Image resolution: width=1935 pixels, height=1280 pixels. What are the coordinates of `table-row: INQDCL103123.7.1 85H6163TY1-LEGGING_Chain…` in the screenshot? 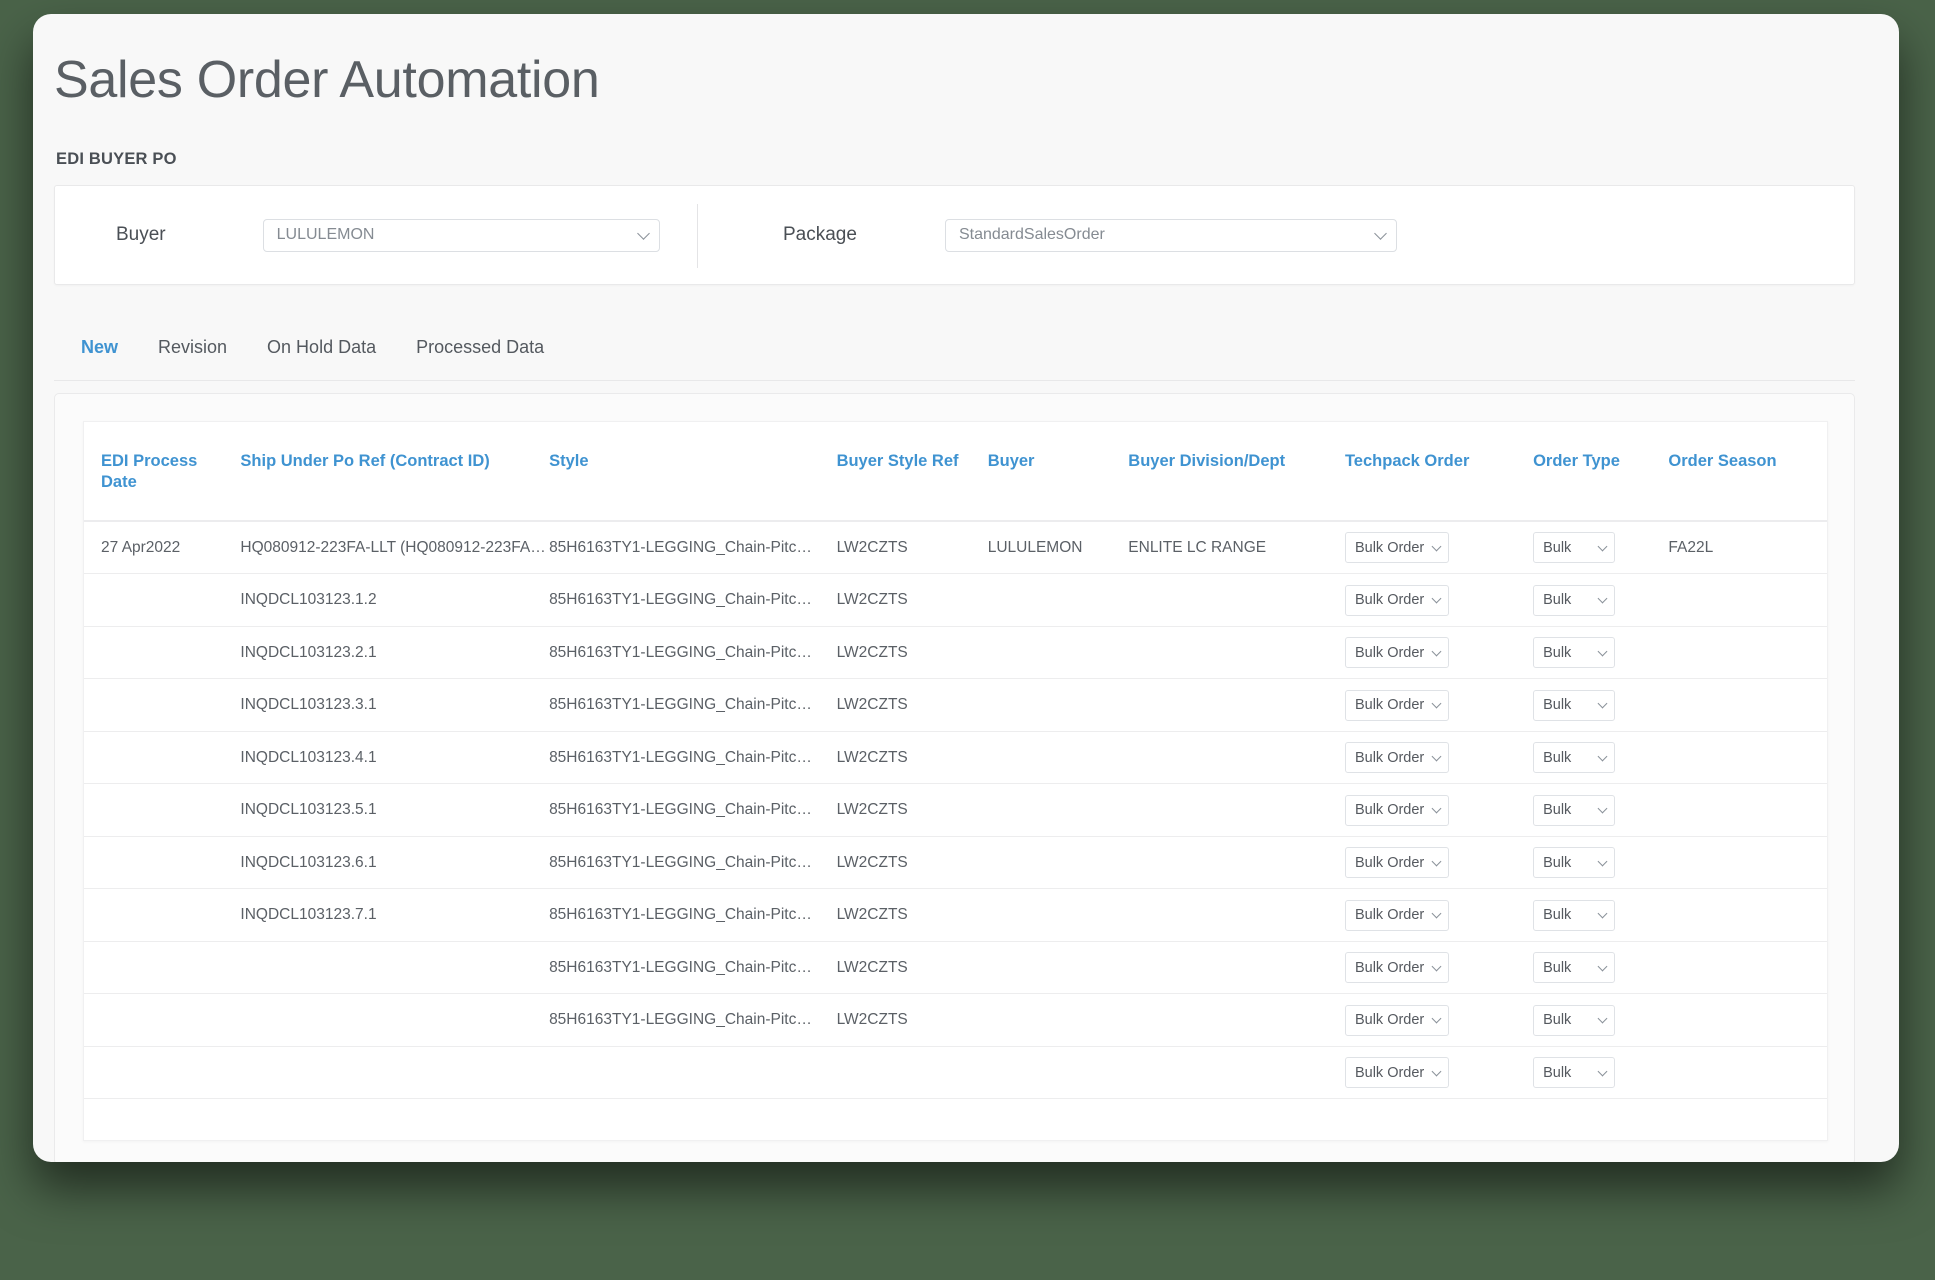 It's located at (955, 915).